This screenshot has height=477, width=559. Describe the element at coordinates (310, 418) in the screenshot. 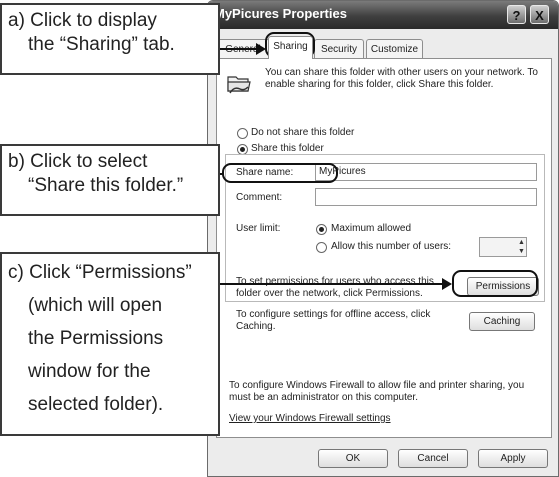

I see `firewall-settings-link: View your Windows Firewall settings` at that location.